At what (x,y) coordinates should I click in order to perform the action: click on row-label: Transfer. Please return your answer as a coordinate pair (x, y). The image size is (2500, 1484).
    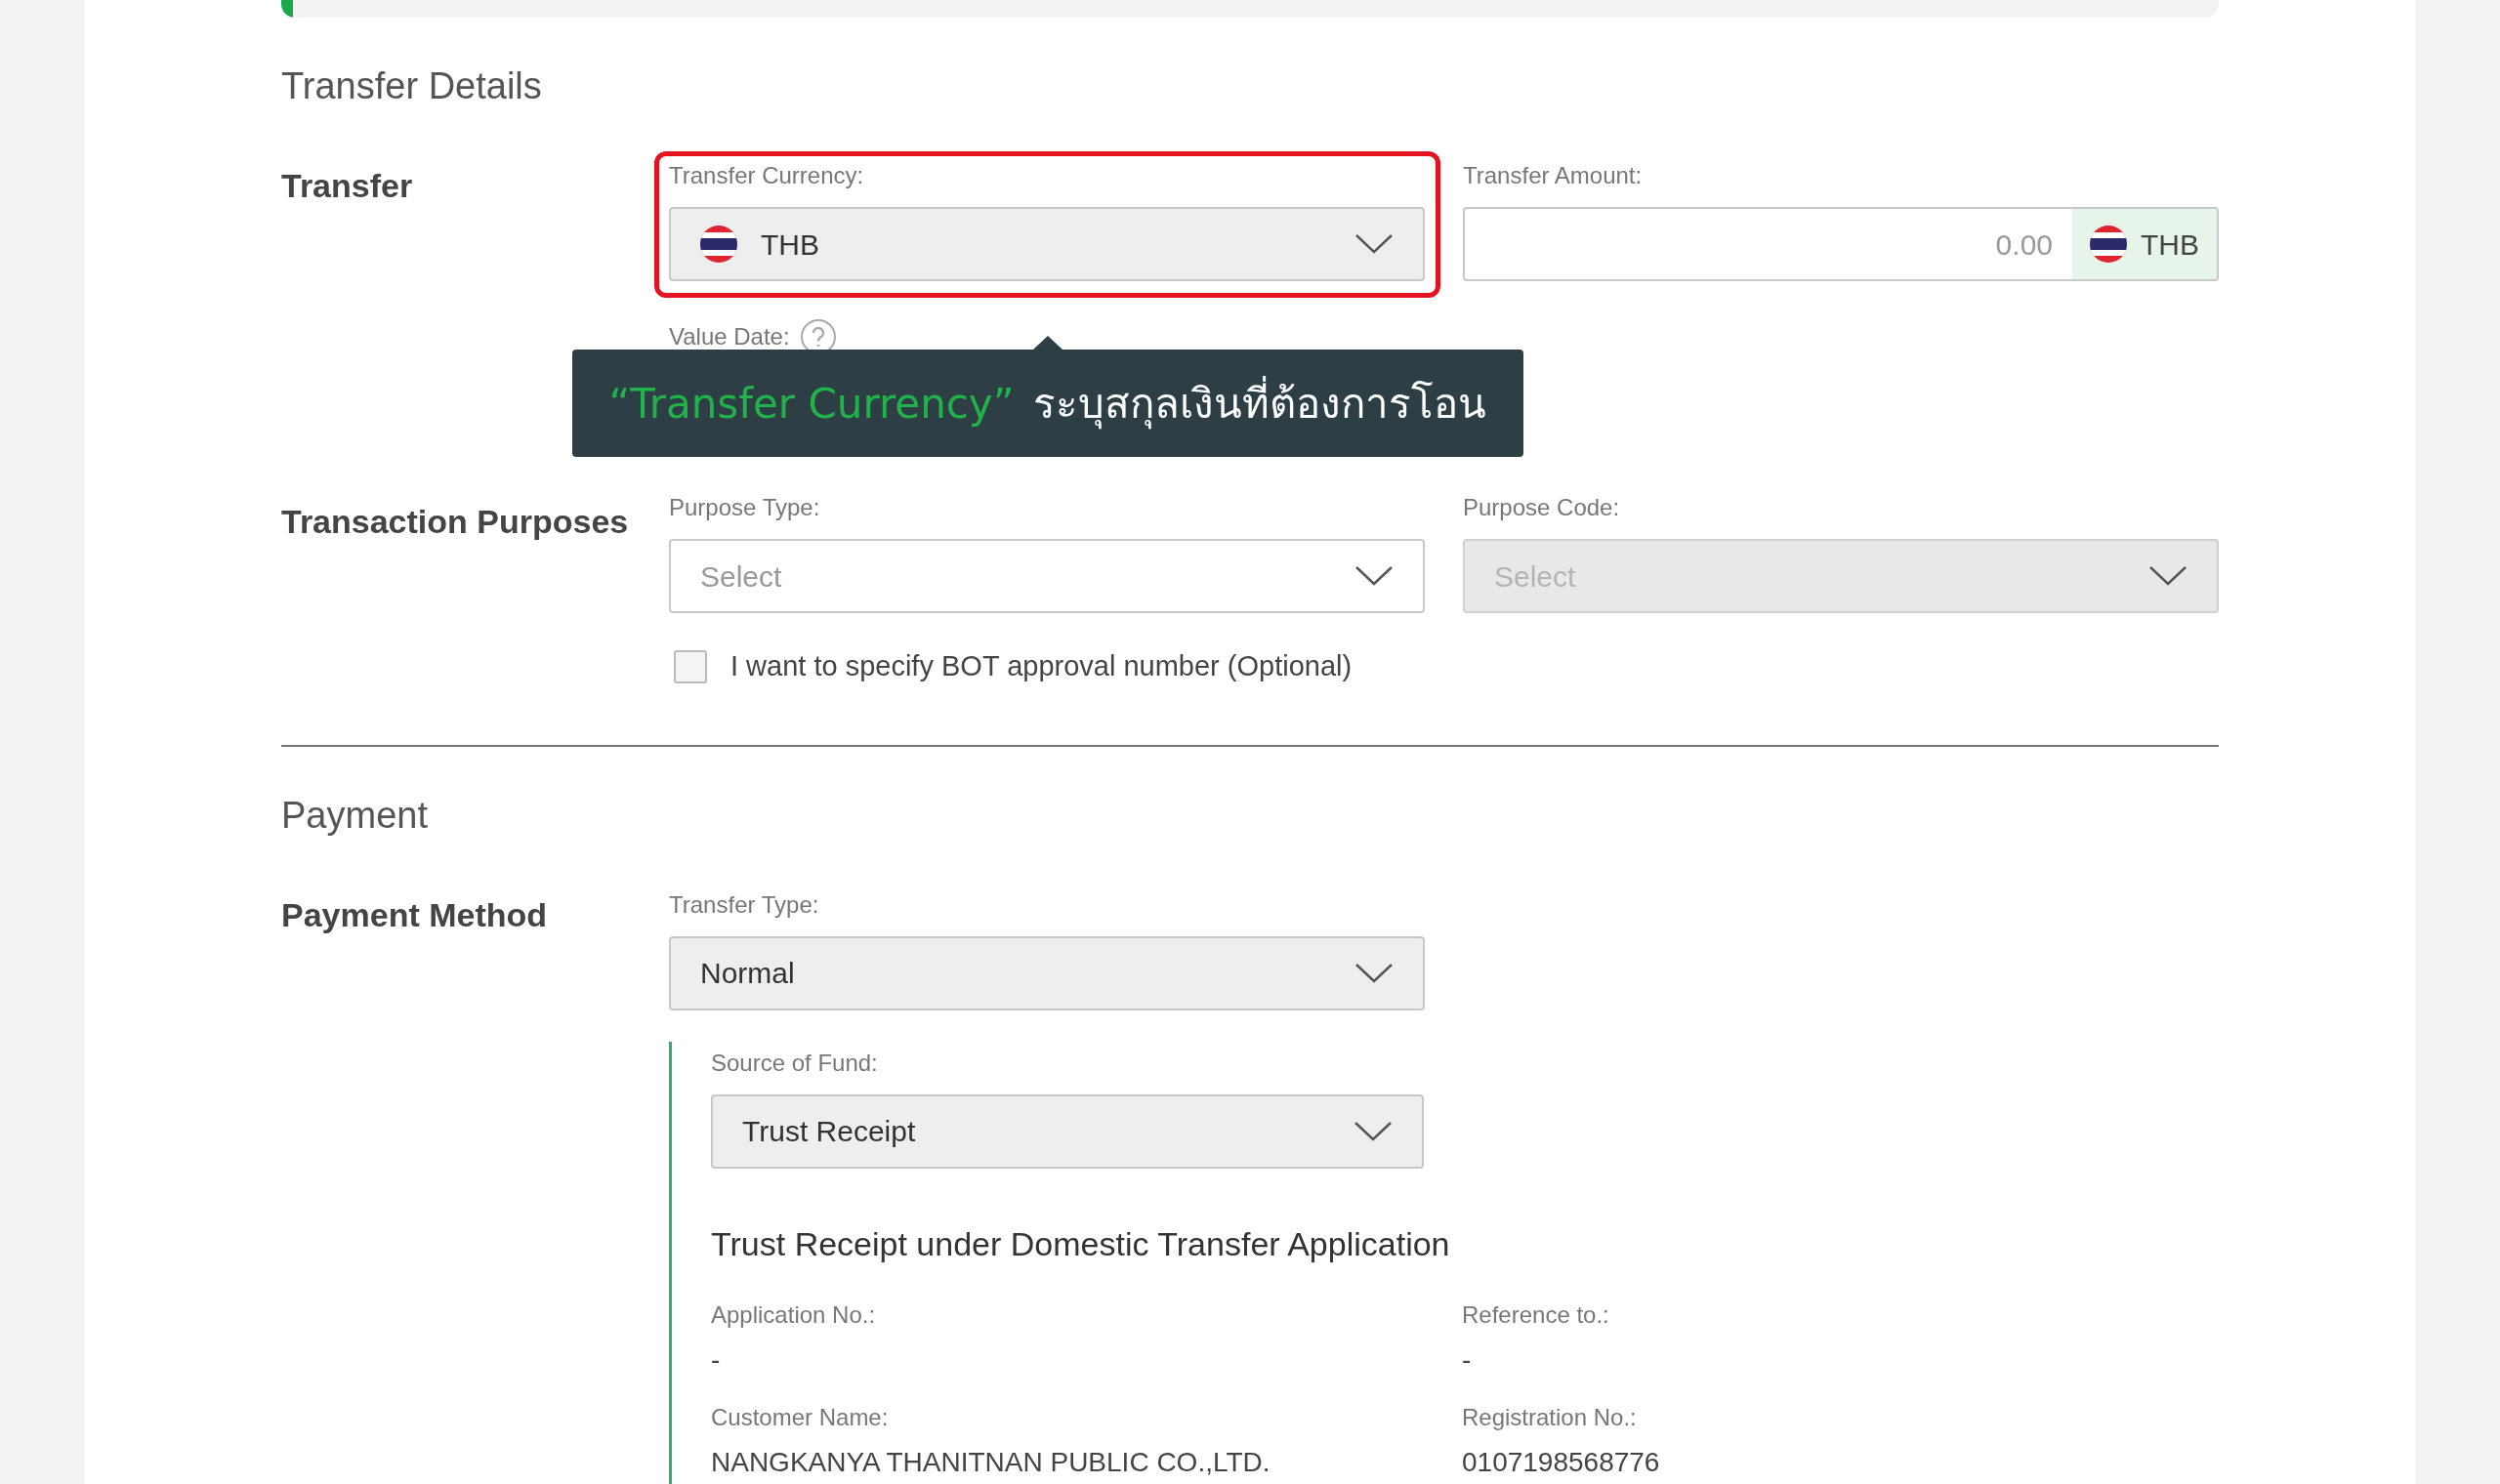
    Looking at the image, I should click on (348, 186).